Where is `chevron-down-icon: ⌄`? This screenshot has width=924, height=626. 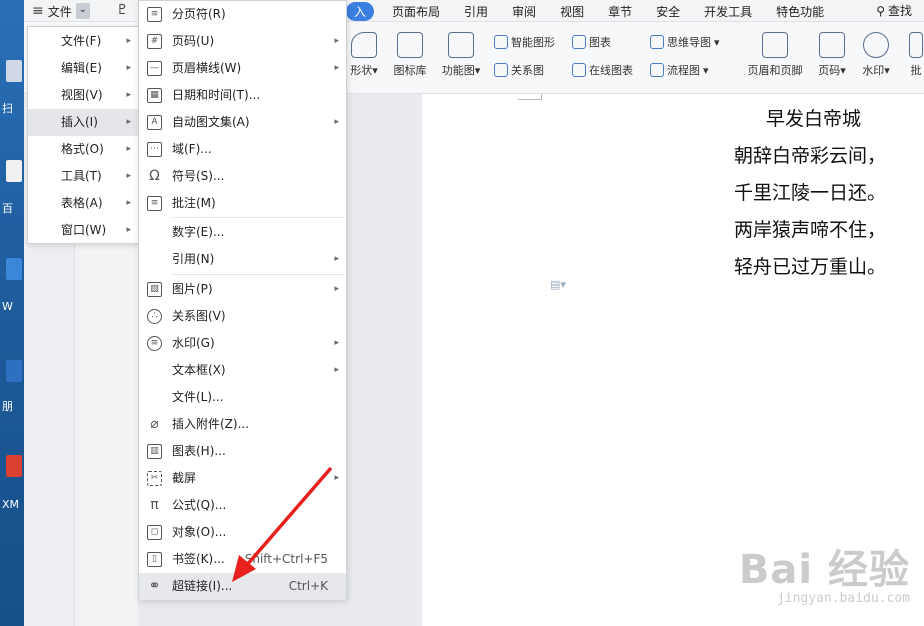 chevron-down-icon: ⌄ is located at coordinates (82, 11).